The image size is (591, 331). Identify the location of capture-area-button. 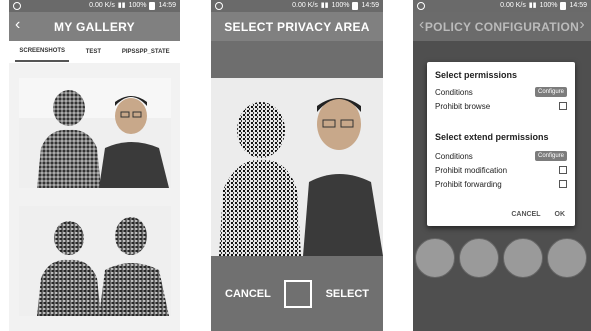
(298, 293).